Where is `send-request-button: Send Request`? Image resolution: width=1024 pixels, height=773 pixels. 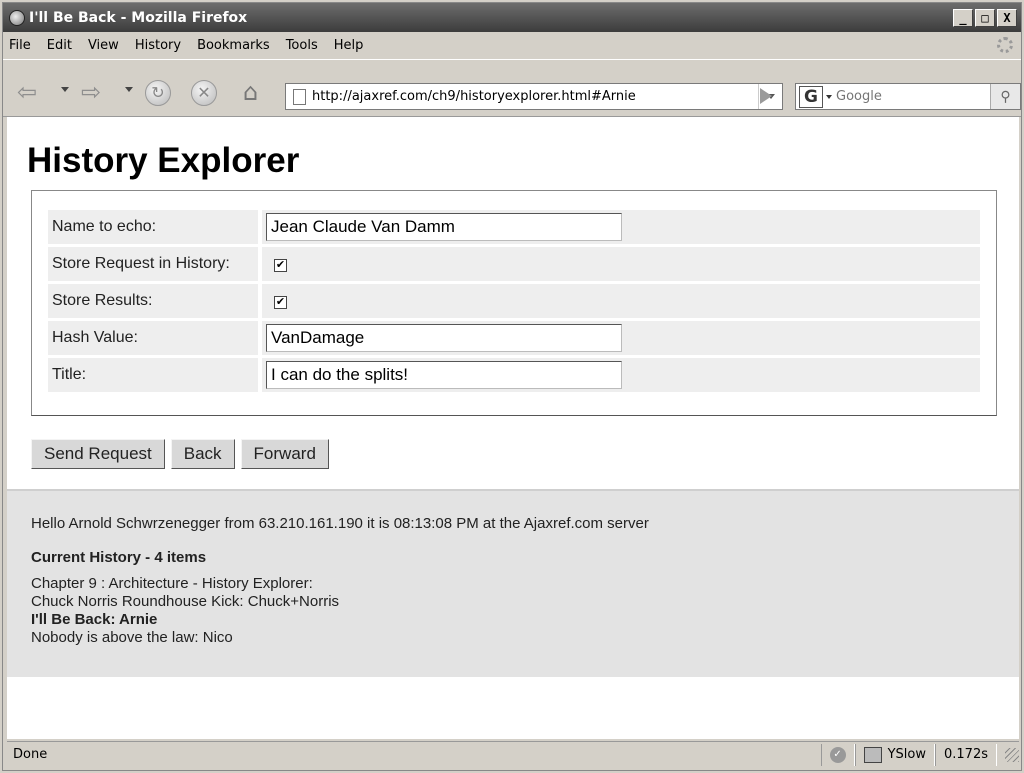 send-request-button: Send Request is located at coordinates (98, 454).